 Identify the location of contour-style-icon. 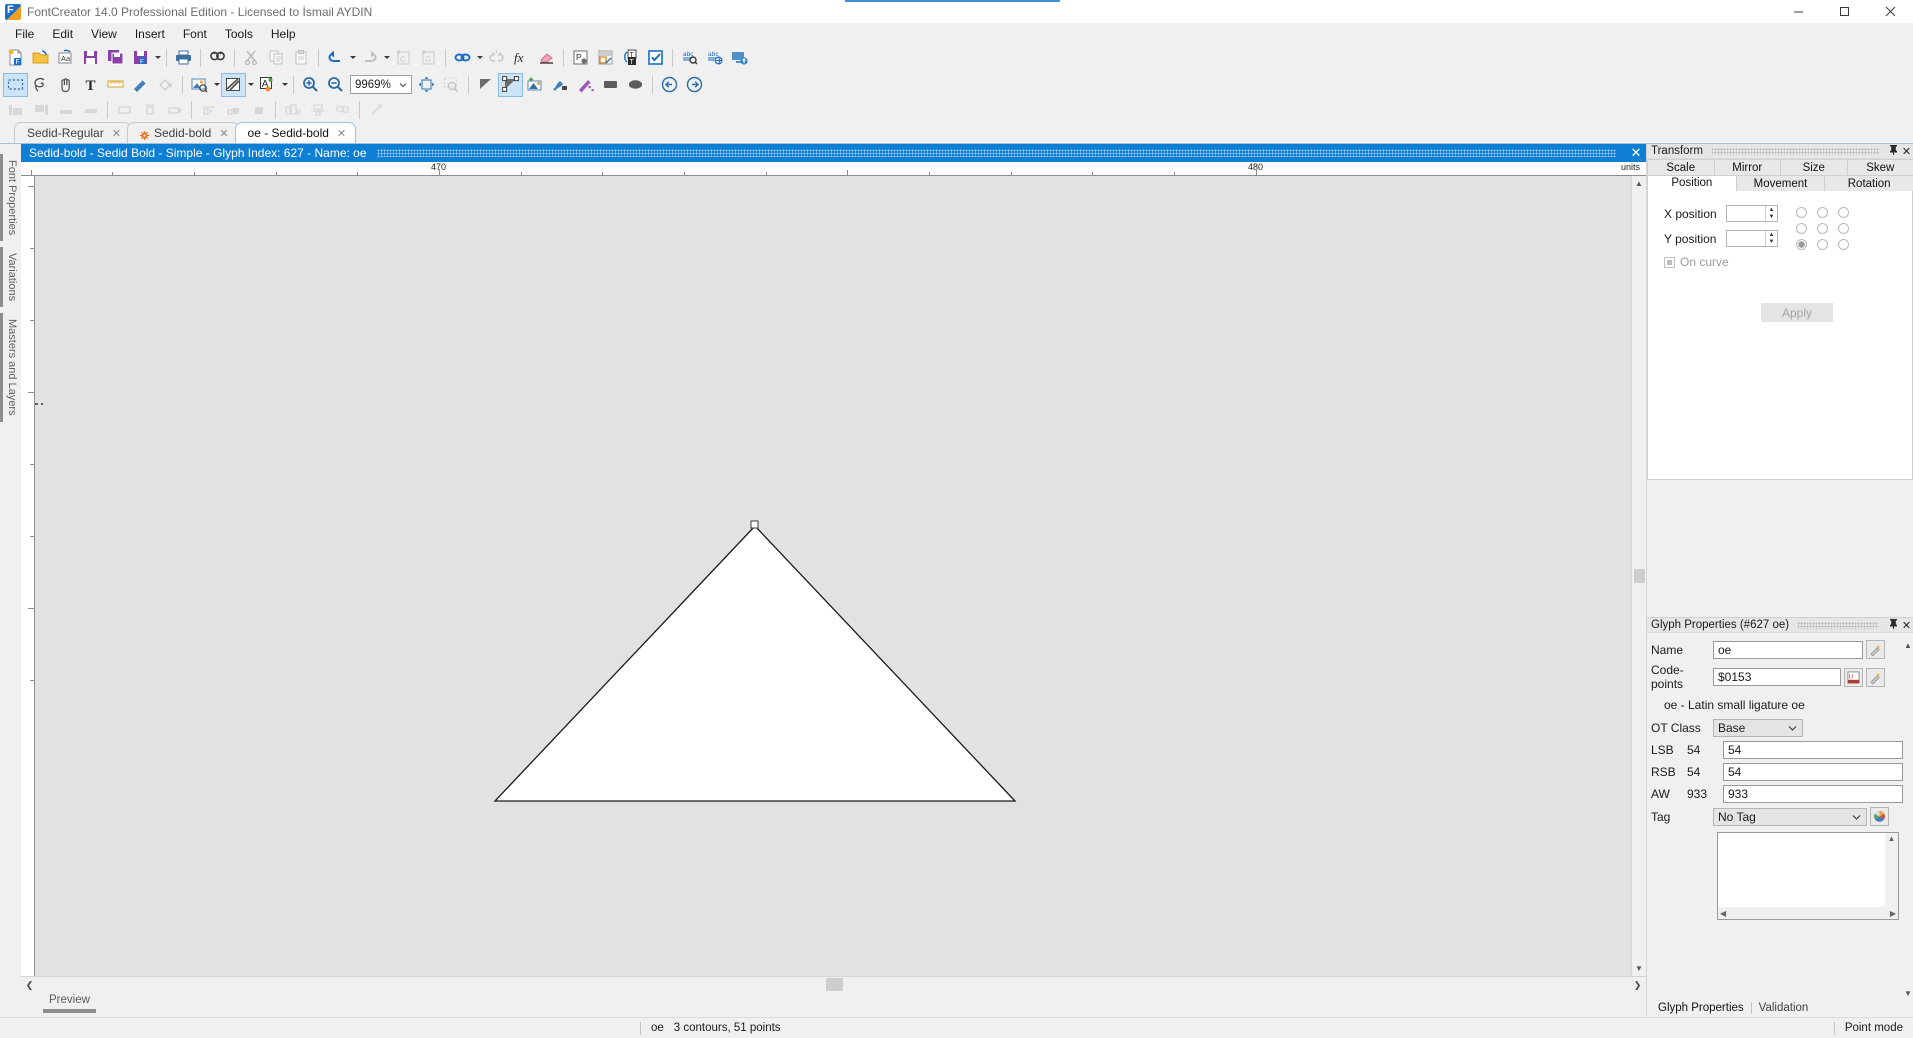
(233, 84).